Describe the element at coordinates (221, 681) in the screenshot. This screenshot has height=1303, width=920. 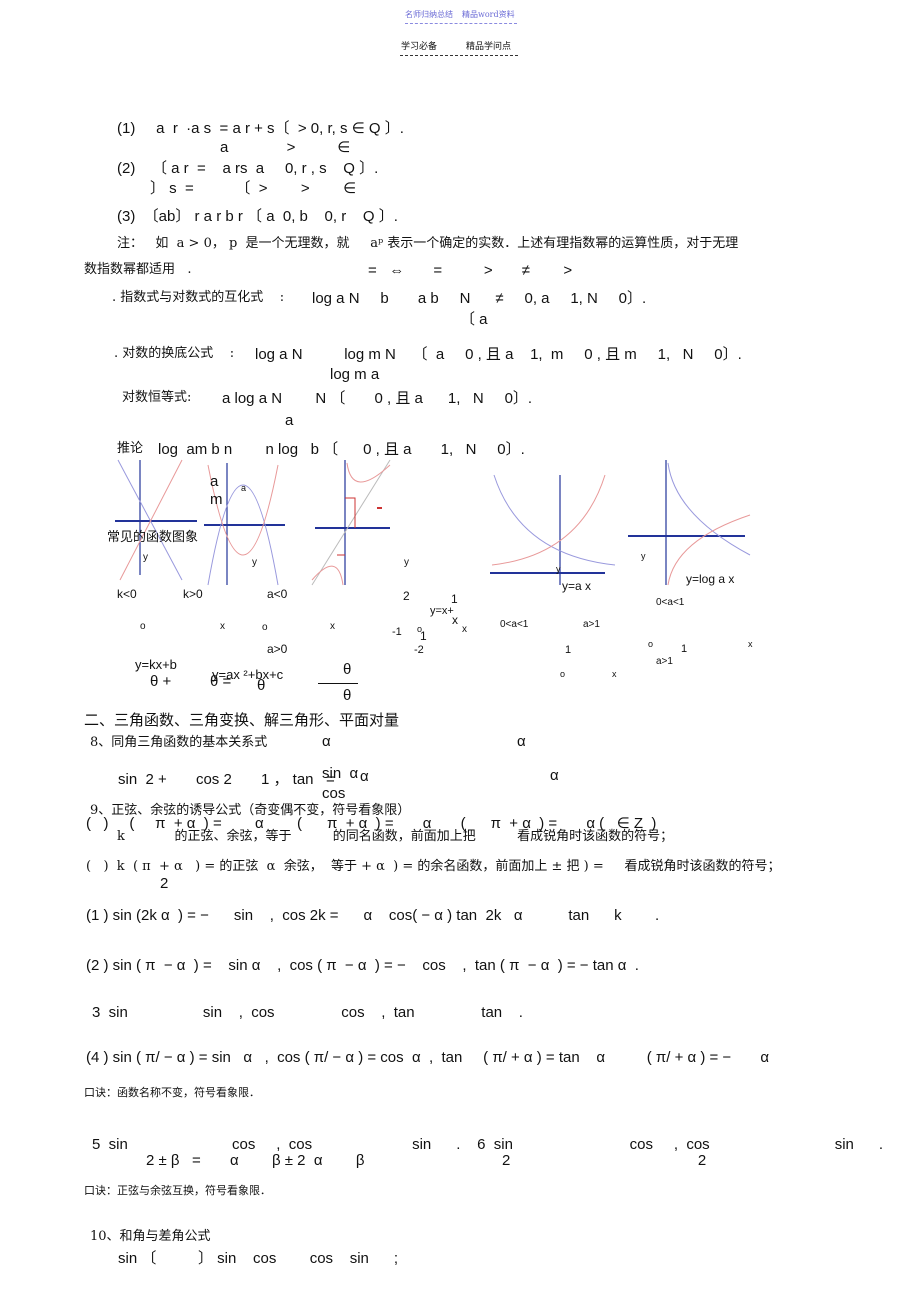
I see `theta-symbol: θ =` at that location.